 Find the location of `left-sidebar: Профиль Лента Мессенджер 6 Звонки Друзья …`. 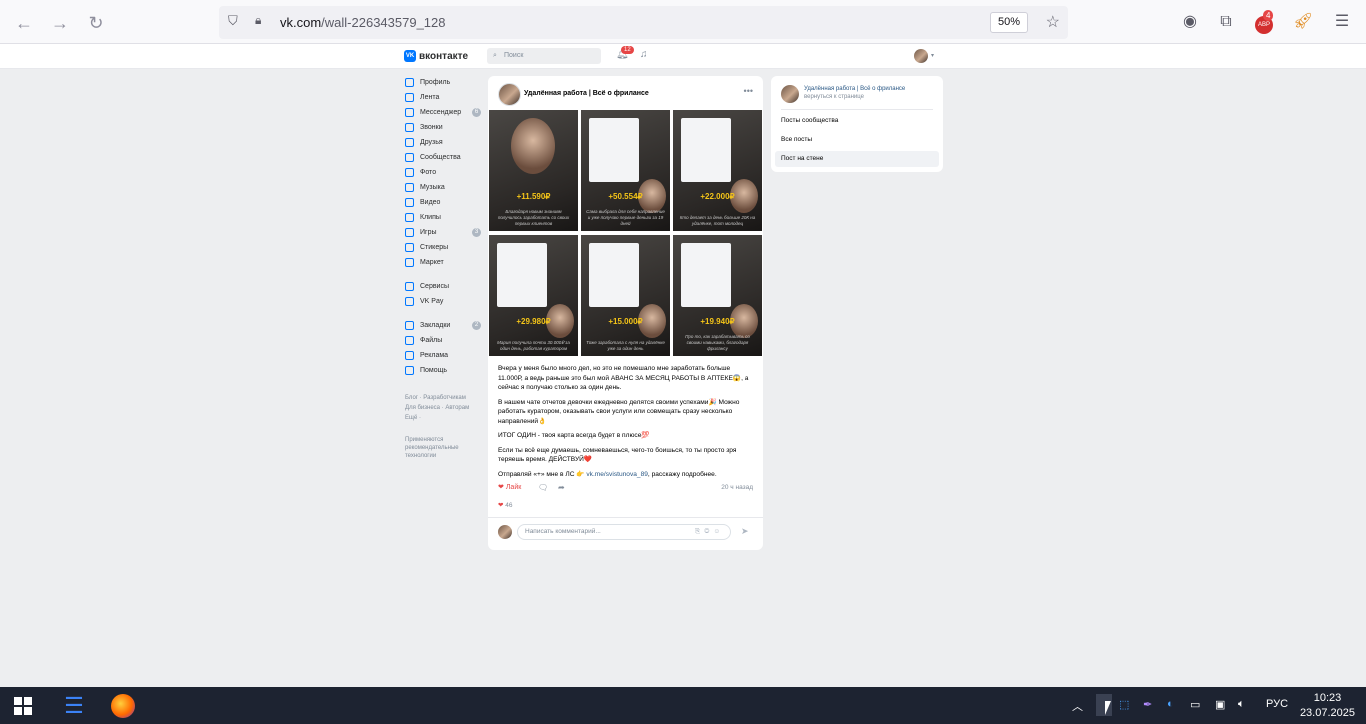

left-sidebar: Профиль Лента Мессенджер 6 Звонки Друзья … is located at coordinates (444, 226).